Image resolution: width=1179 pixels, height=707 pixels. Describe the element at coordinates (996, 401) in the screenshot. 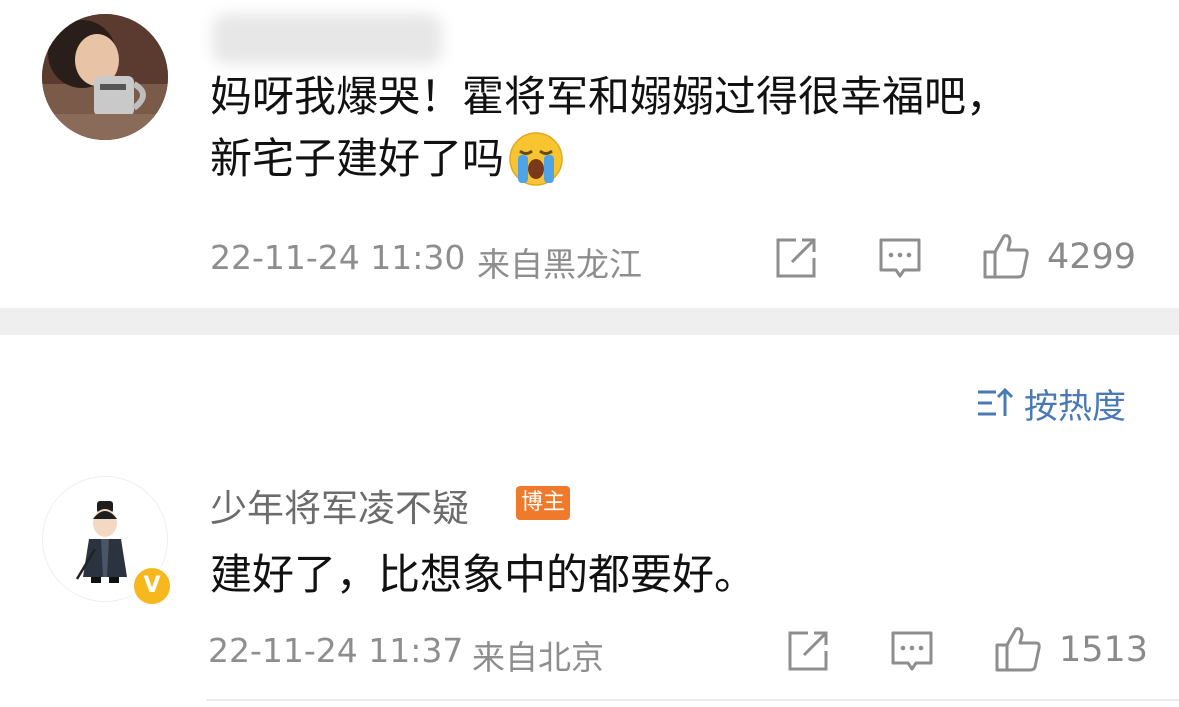

I see `sort-descending-icon` at that location.